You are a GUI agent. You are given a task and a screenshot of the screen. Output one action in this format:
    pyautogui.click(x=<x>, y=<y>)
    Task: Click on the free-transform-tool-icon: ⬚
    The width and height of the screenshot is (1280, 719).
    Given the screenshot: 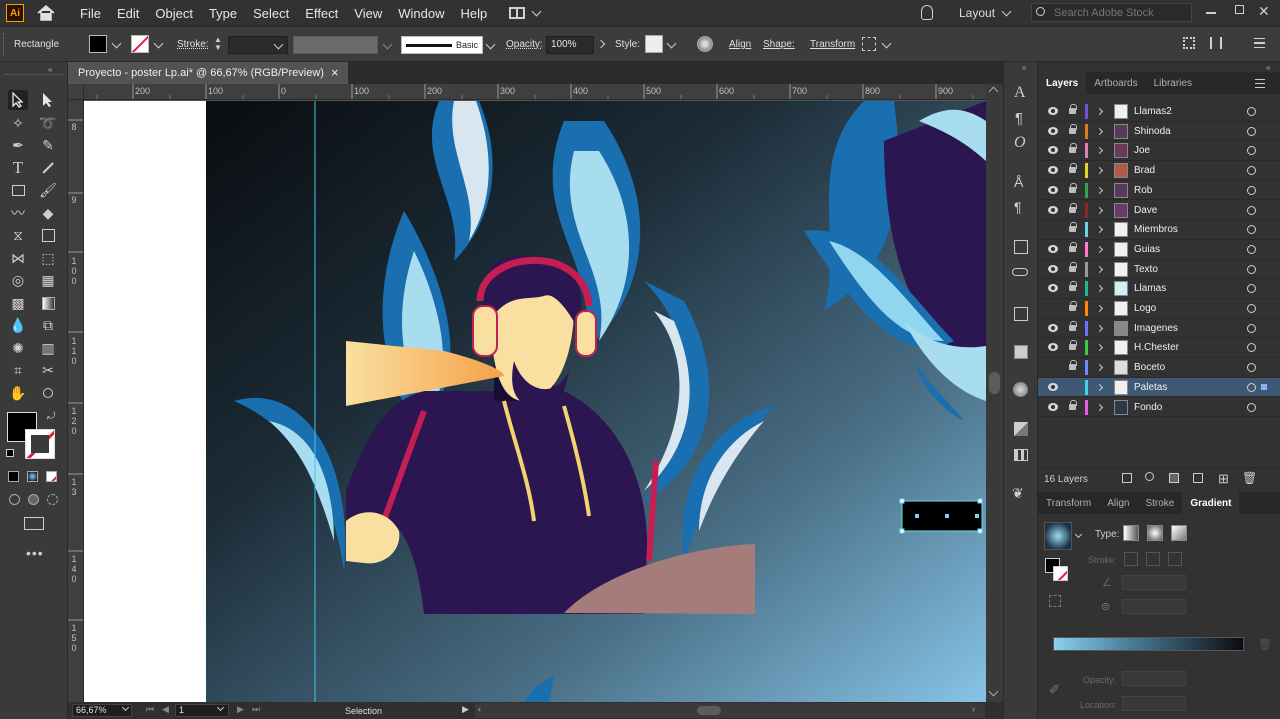 What is the action you would take?
    pyautogui.click(x=48, y=258)
    